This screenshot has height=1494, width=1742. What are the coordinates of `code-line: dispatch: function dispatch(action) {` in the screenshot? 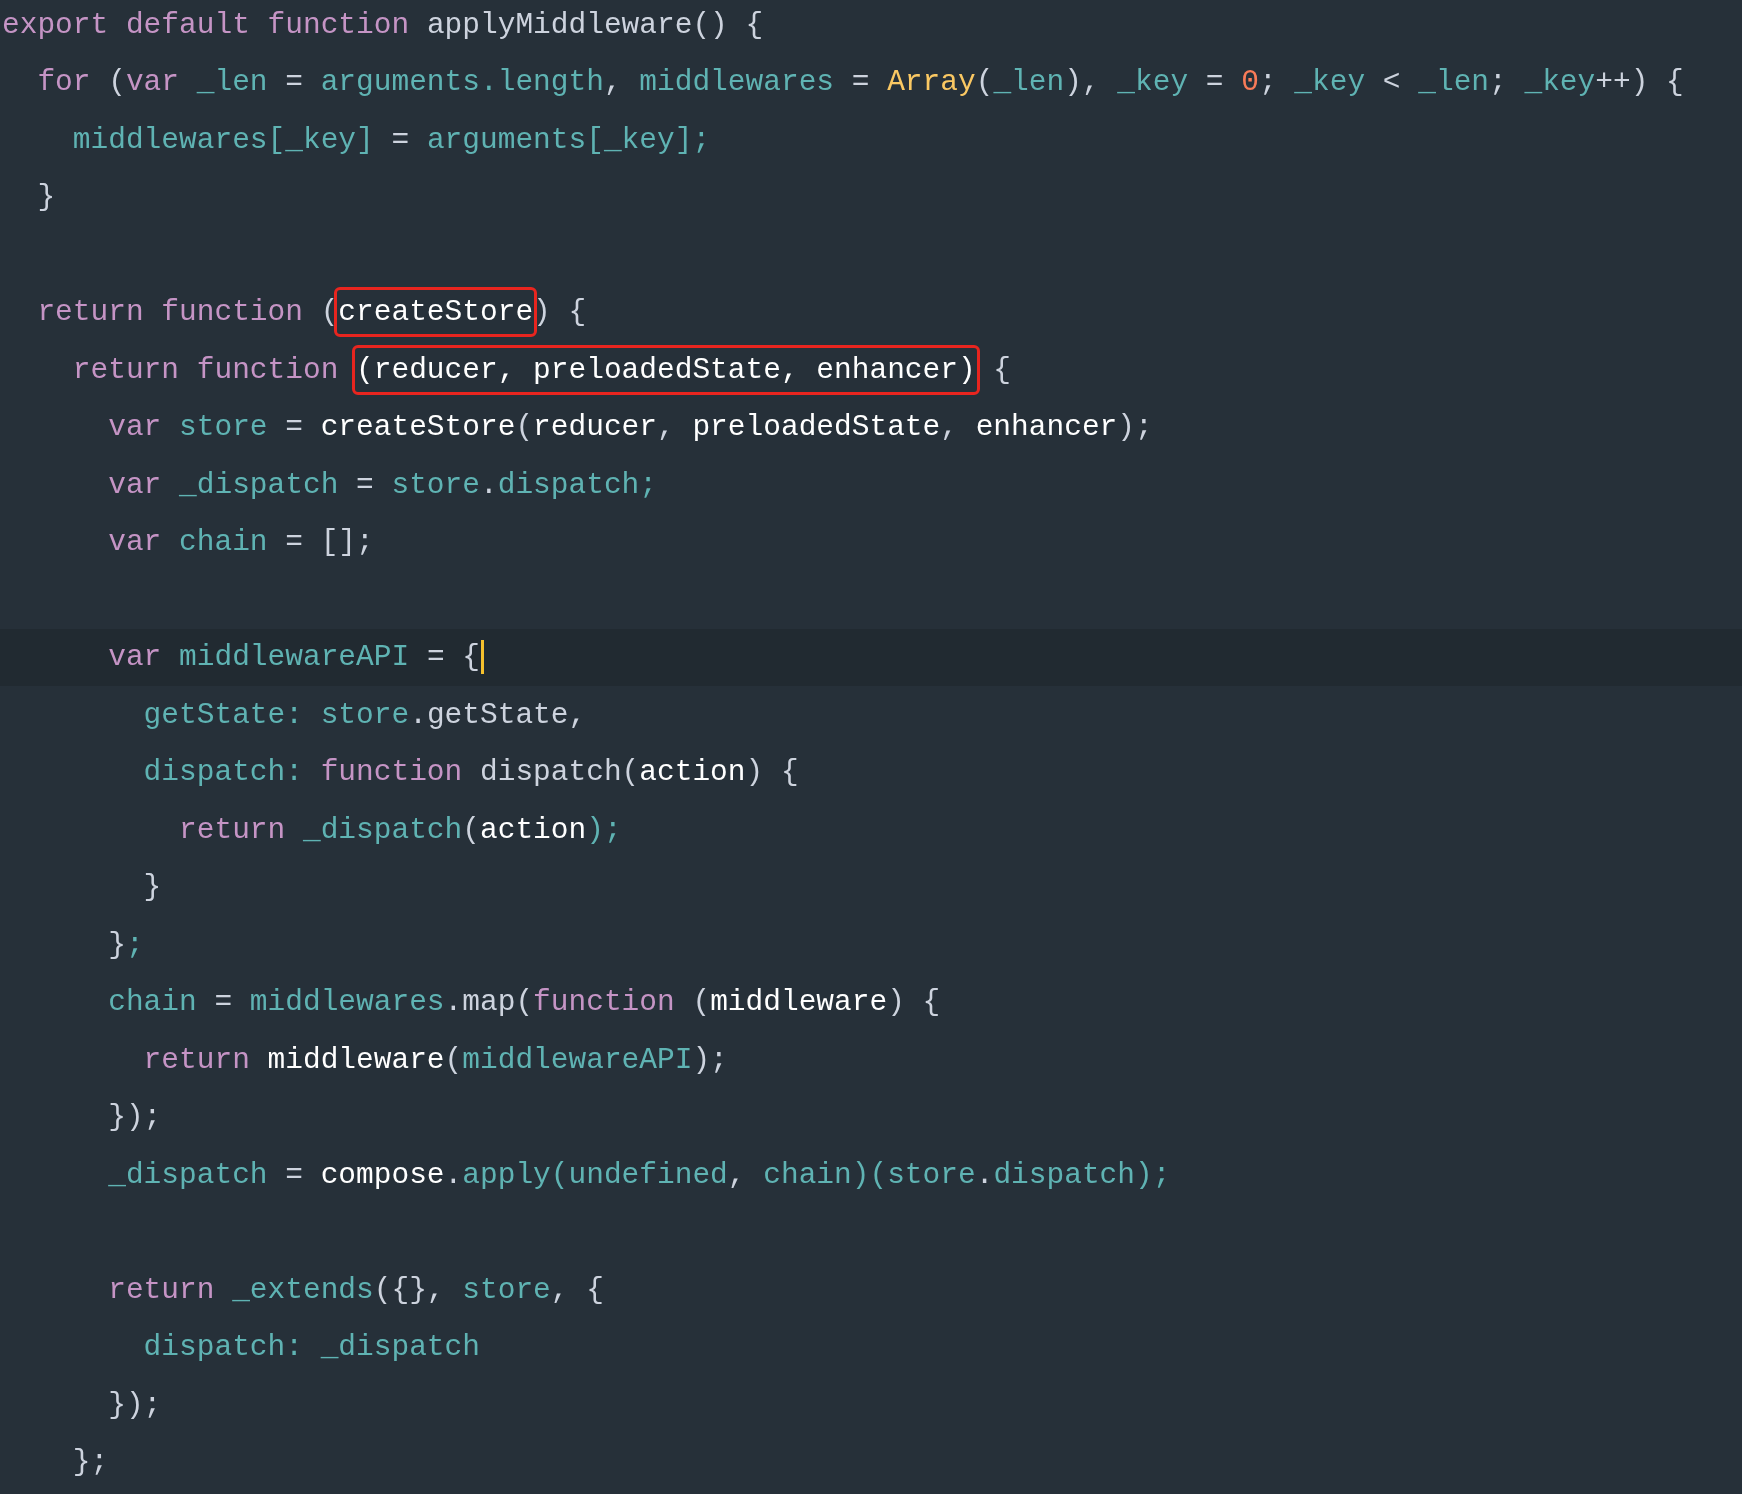 It's located at (470, 773).